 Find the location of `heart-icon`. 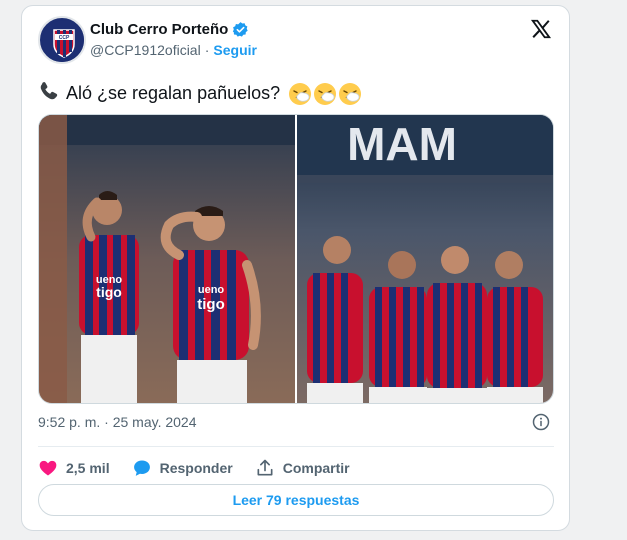

heart-icon is located at coordinates (48, 468).